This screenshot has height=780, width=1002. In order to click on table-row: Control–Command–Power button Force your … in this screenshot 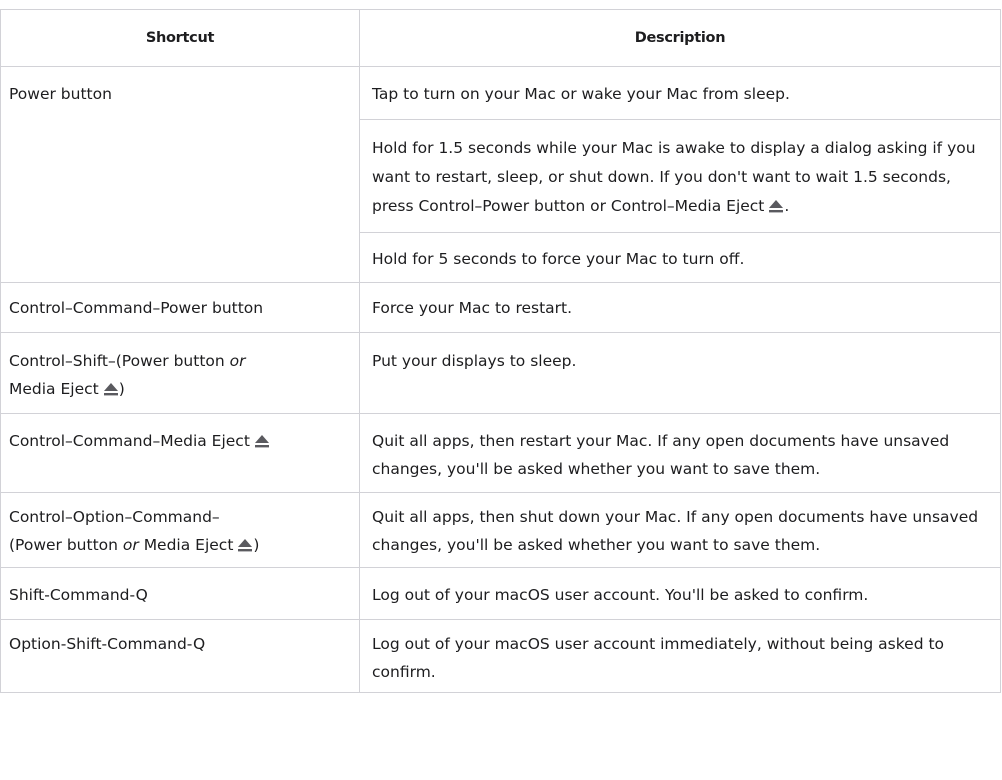, I will do `click(500, 307)`.